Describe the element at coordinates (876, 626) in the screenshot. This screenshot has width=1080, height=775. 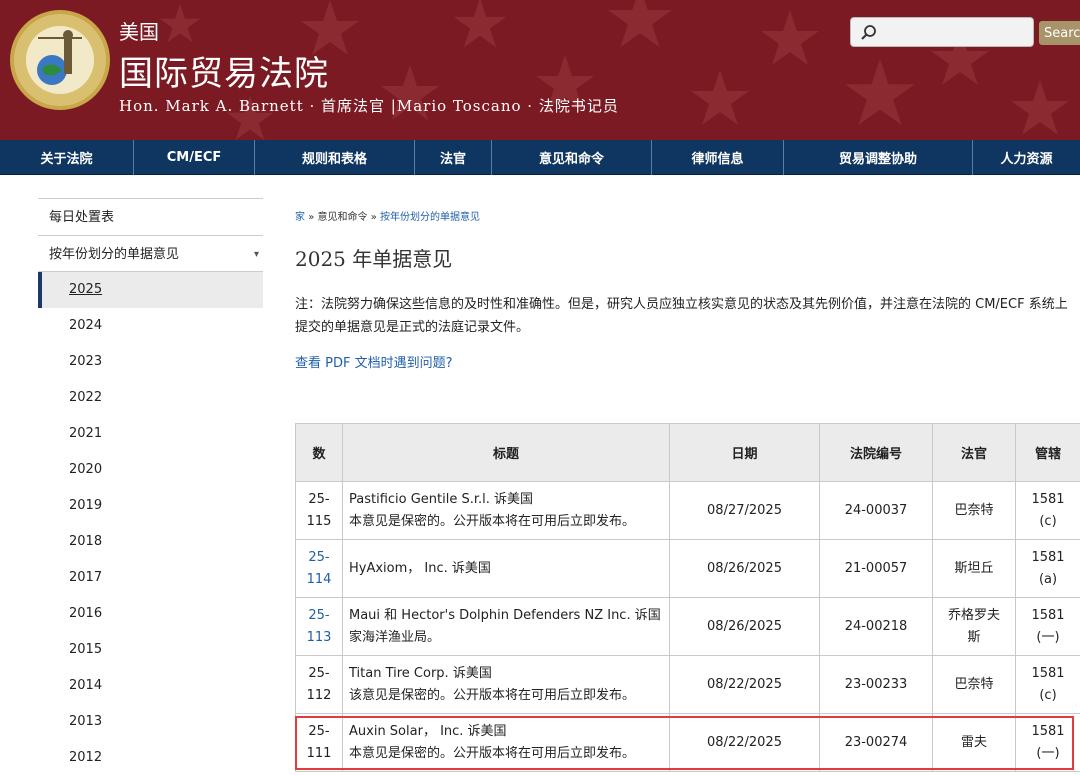
I see `court-number: 24-00218` at that location.